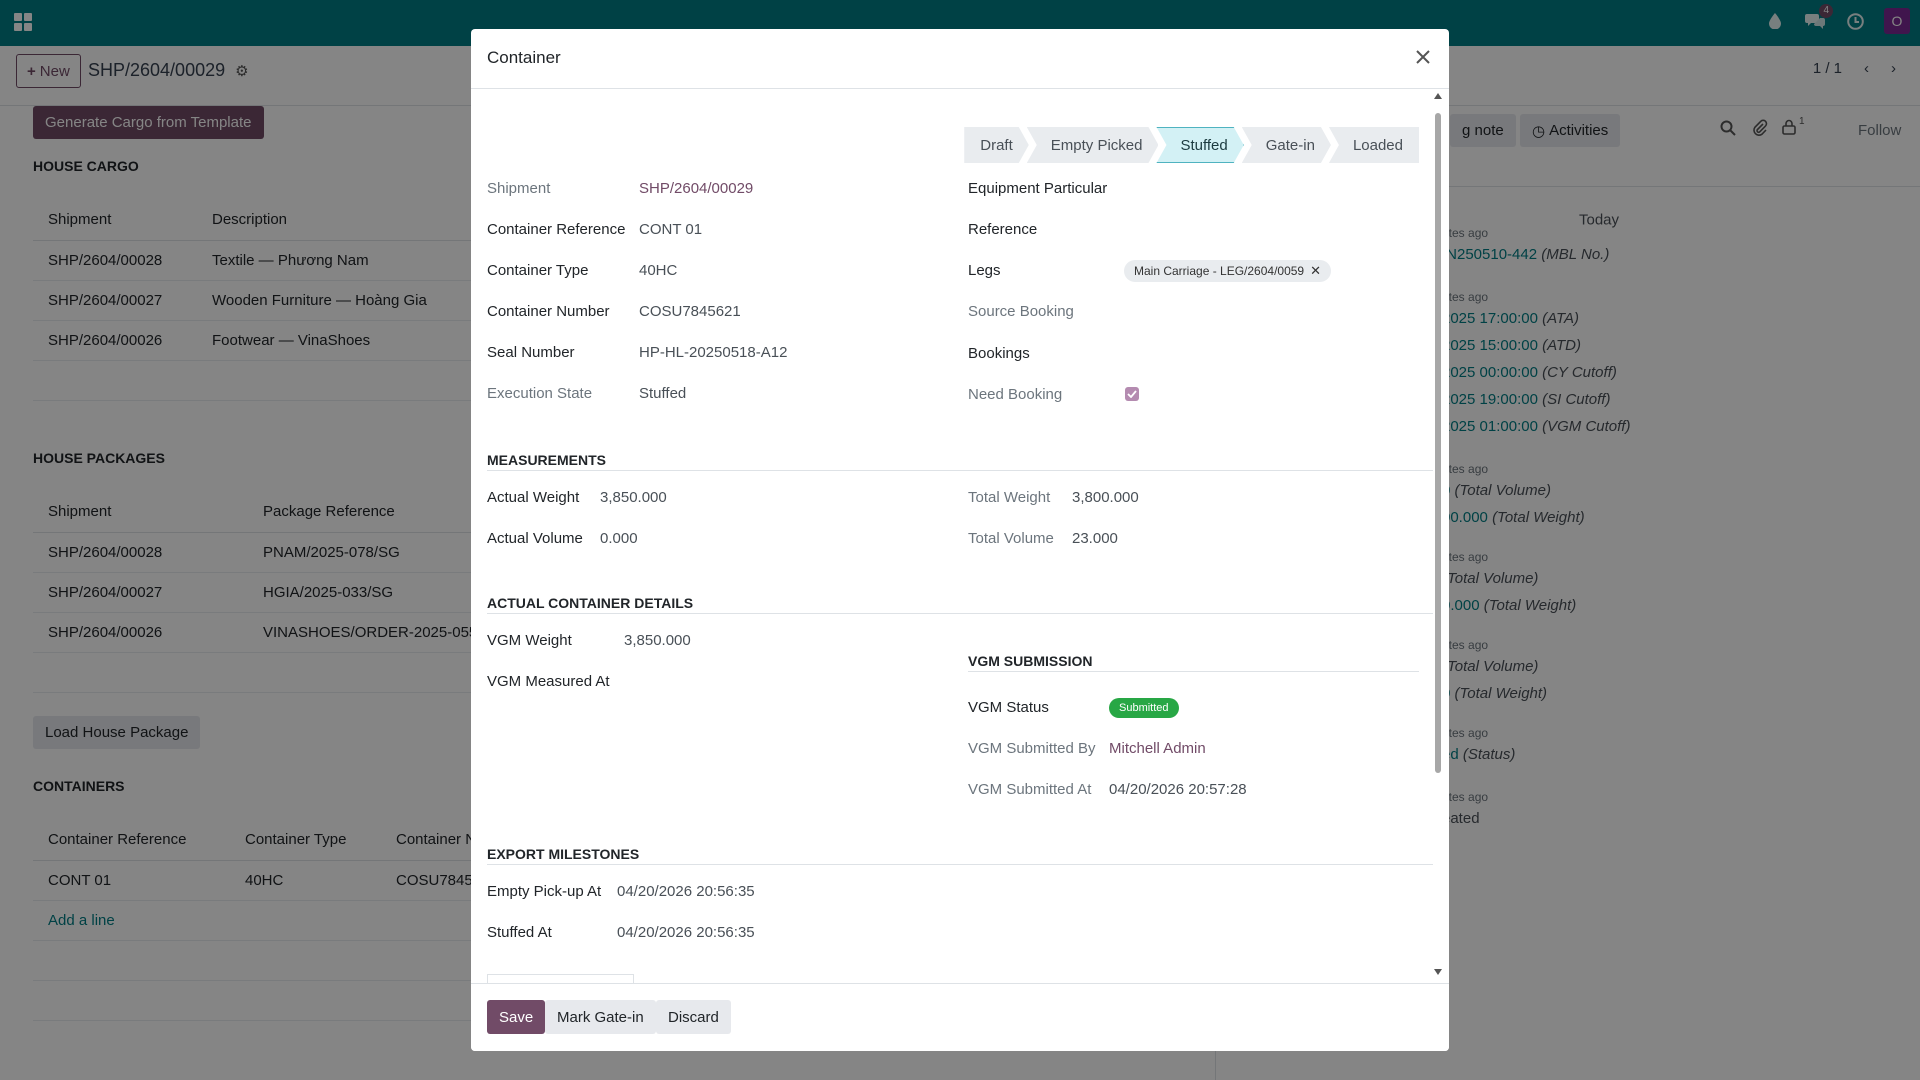 The height and width of the screenshot is (1080, 1920). Describe the element at coordinates (996, 145) in the screenshot. I see `stage-draft: Draft` at that location.